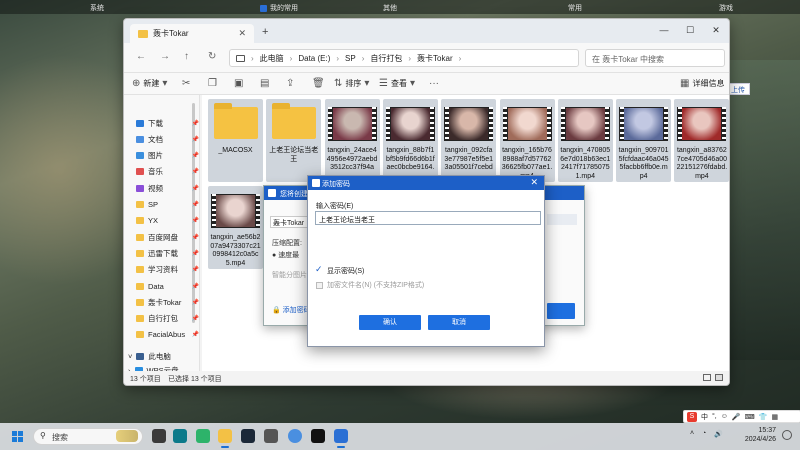 This screenshot has height=450, width=800. I want to click on breadcrumb-4: 轰卡Tokar, so click(435, 58).